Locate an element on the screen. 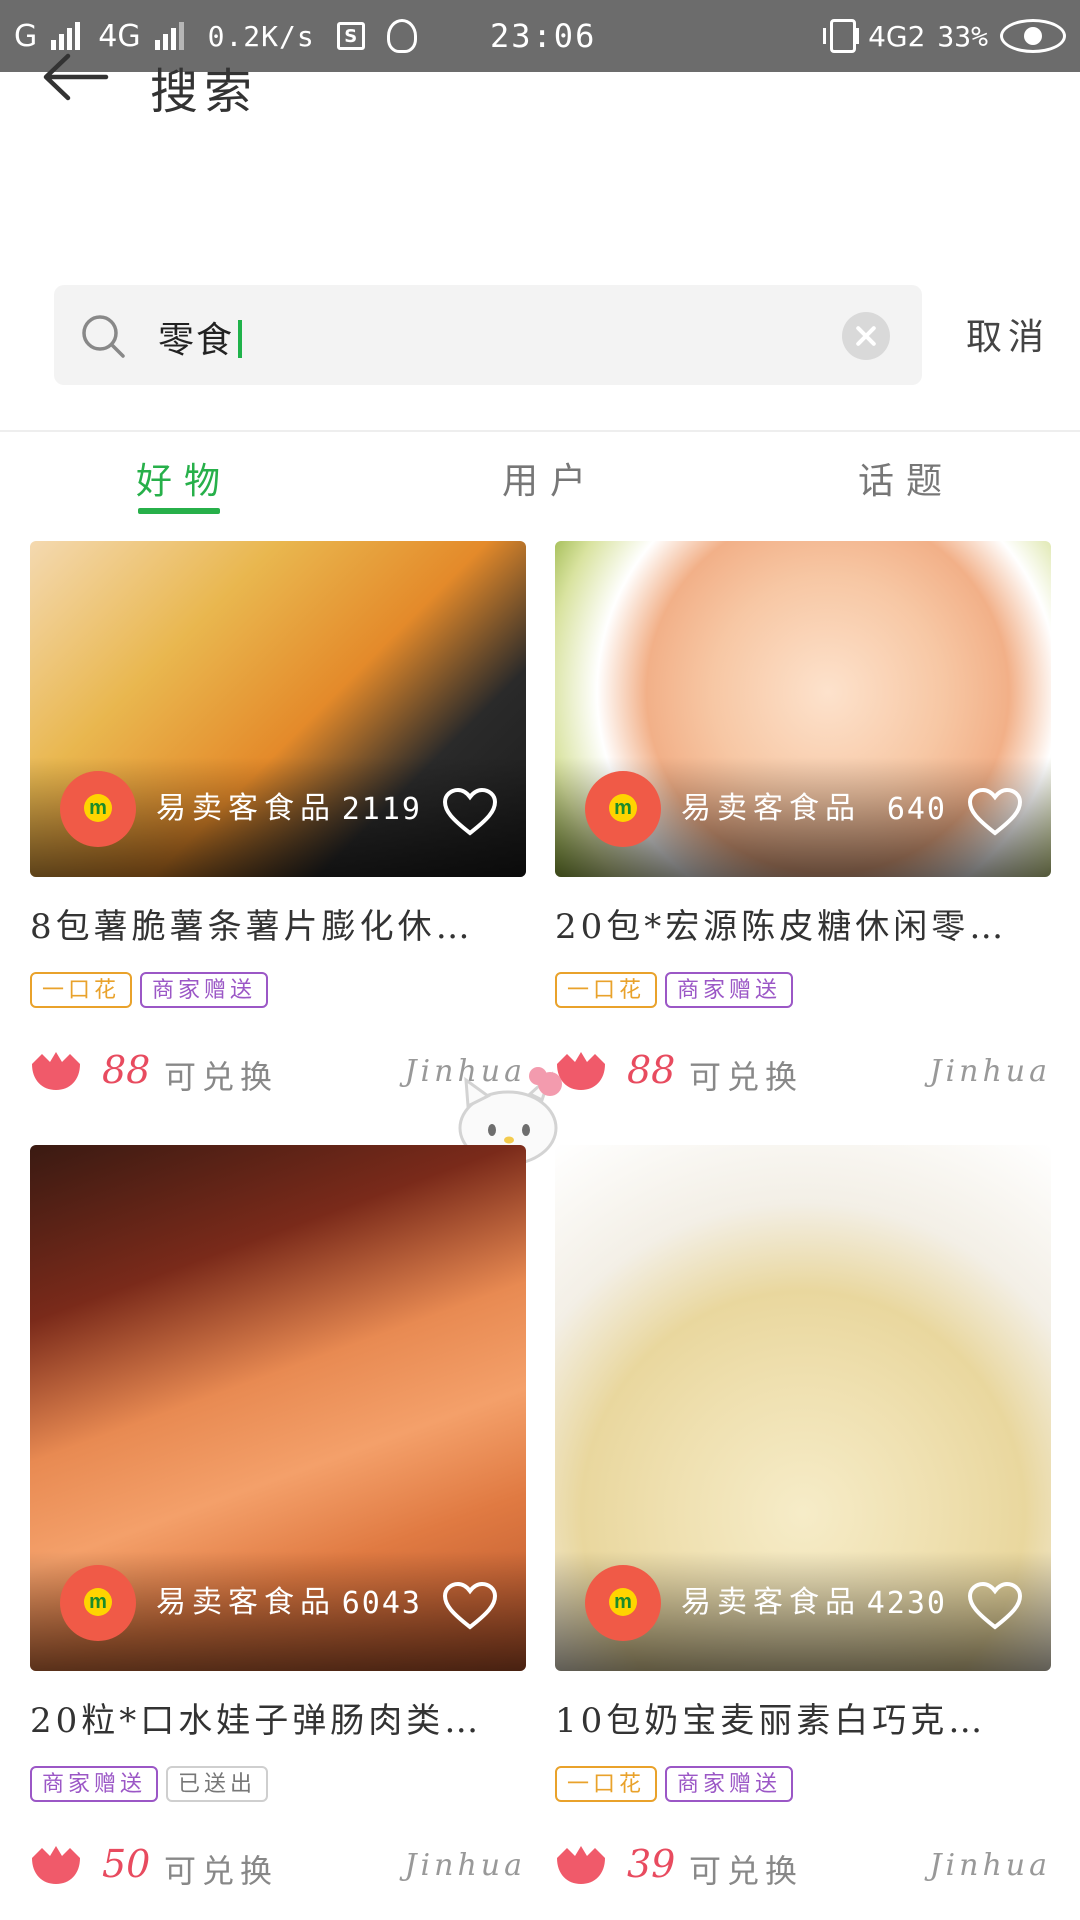 The height and width of the screenshot is (1920, 1080). network-4g-label: 4G is located at coordinates (119, 36).